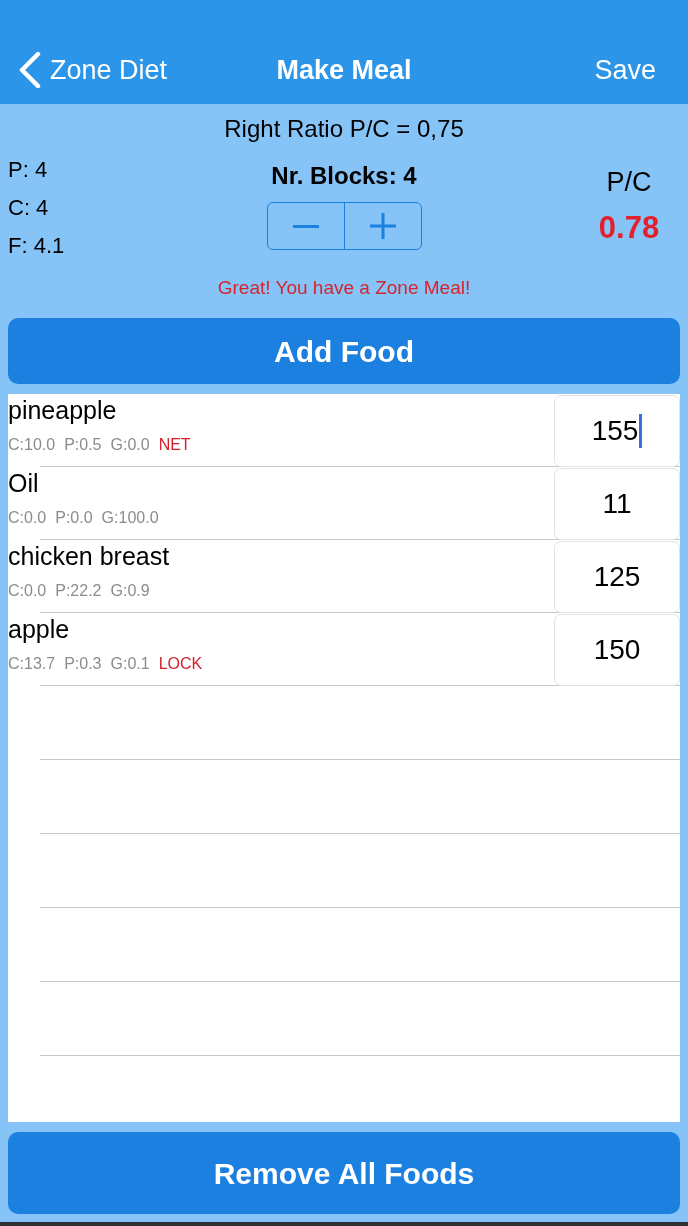 The width and height of the screenshot is (688, 1226). What do you see at coordinates (74, 518) in the screenshot?
I see `nutrient-value: P:0.0` at bounding box center [74, 518].